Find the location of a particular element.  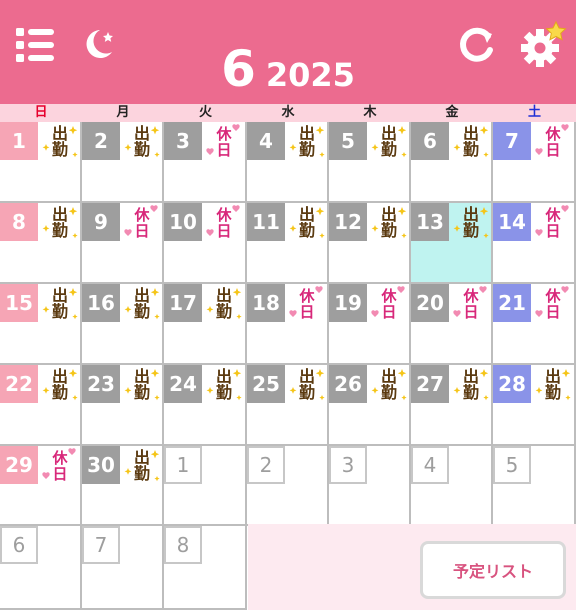

calendar-day: 8出勤 is located at coordinates (41, 243).